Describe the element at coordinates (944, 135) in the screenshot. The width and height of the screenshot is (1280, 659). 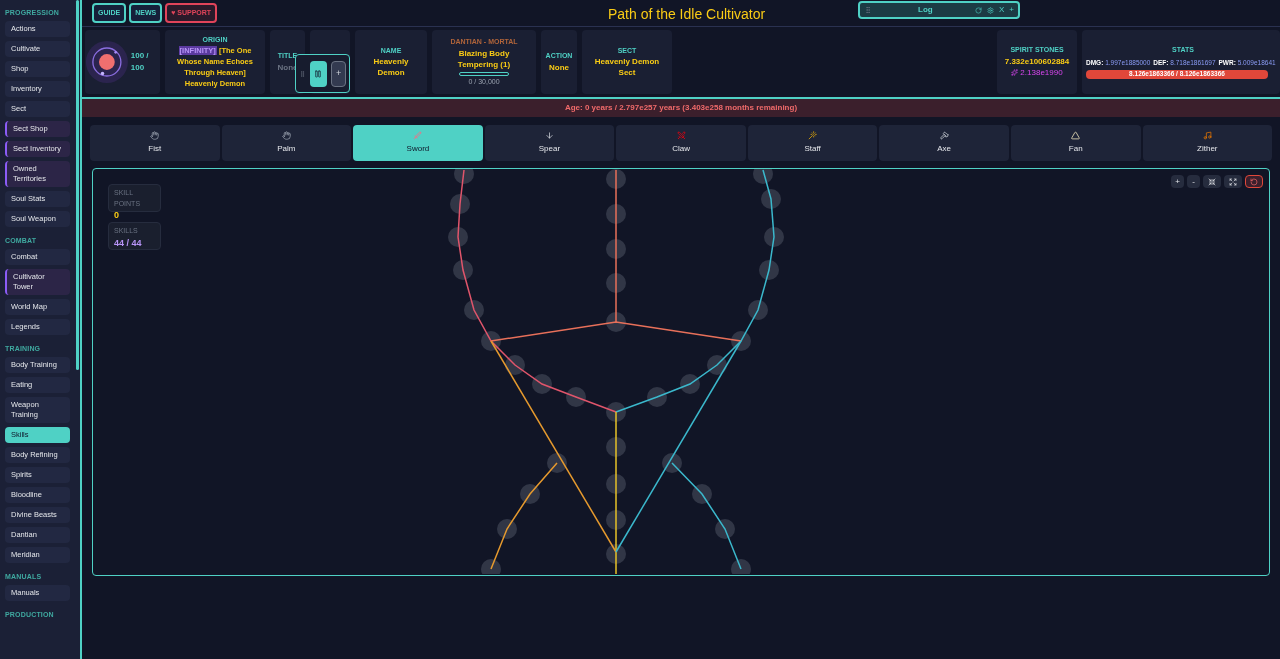
I see `axe-icon` at that location.